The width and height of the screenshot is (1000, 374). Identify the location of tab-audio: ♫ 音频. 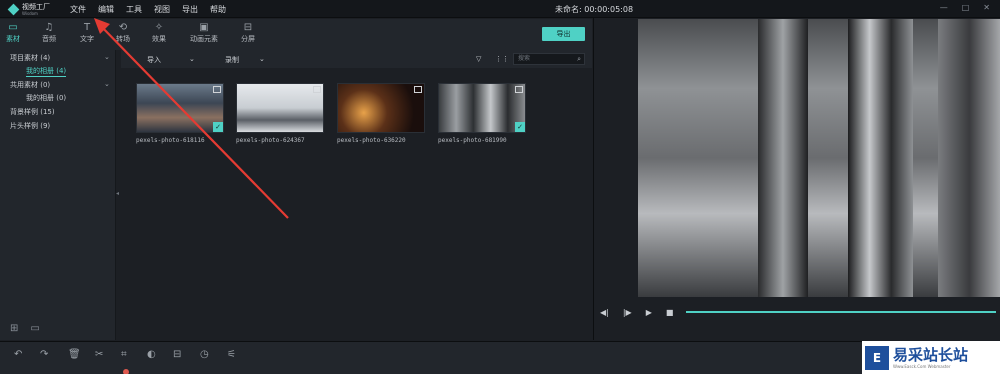
(49, 33).